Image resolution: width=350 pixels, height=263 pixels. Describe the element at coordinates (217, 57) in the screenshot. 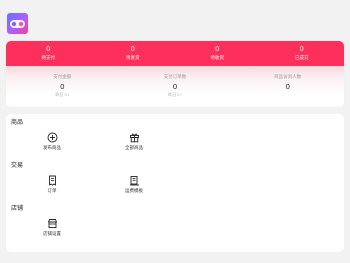

I see `order-label: 待收货` at that location.